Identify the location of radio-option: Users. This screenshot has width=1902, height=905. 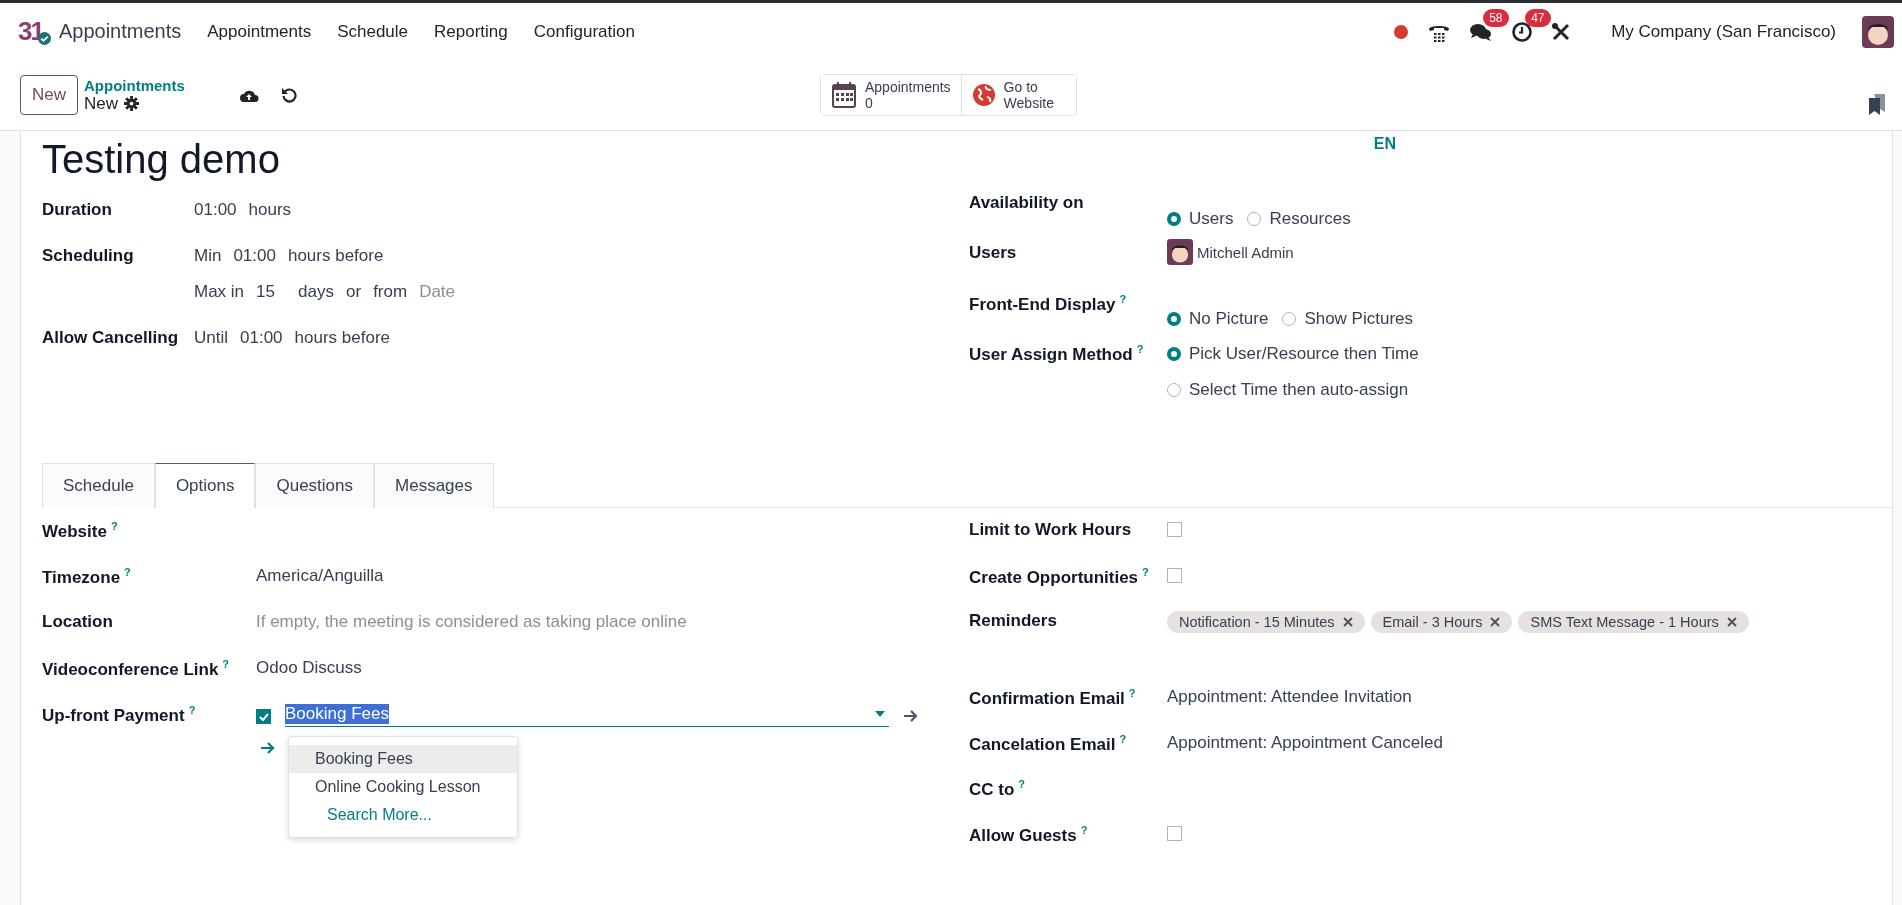
(1200, 218).